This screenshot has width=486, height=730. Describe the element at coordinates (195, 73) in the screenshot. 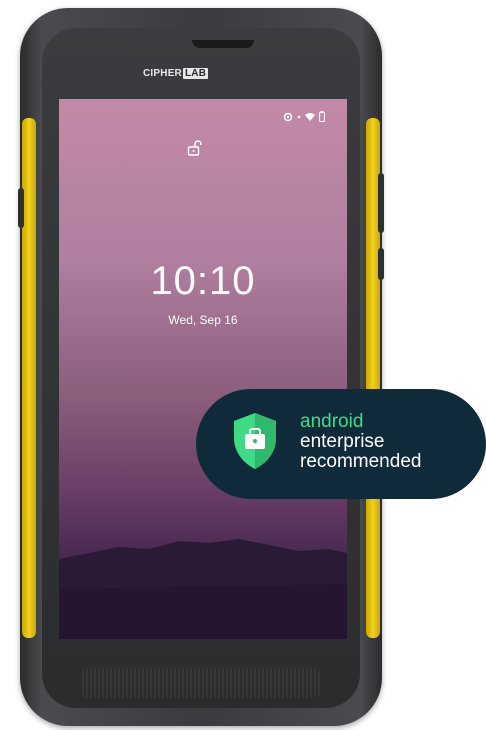

I see `brand-logo-box: LAB` at that location.